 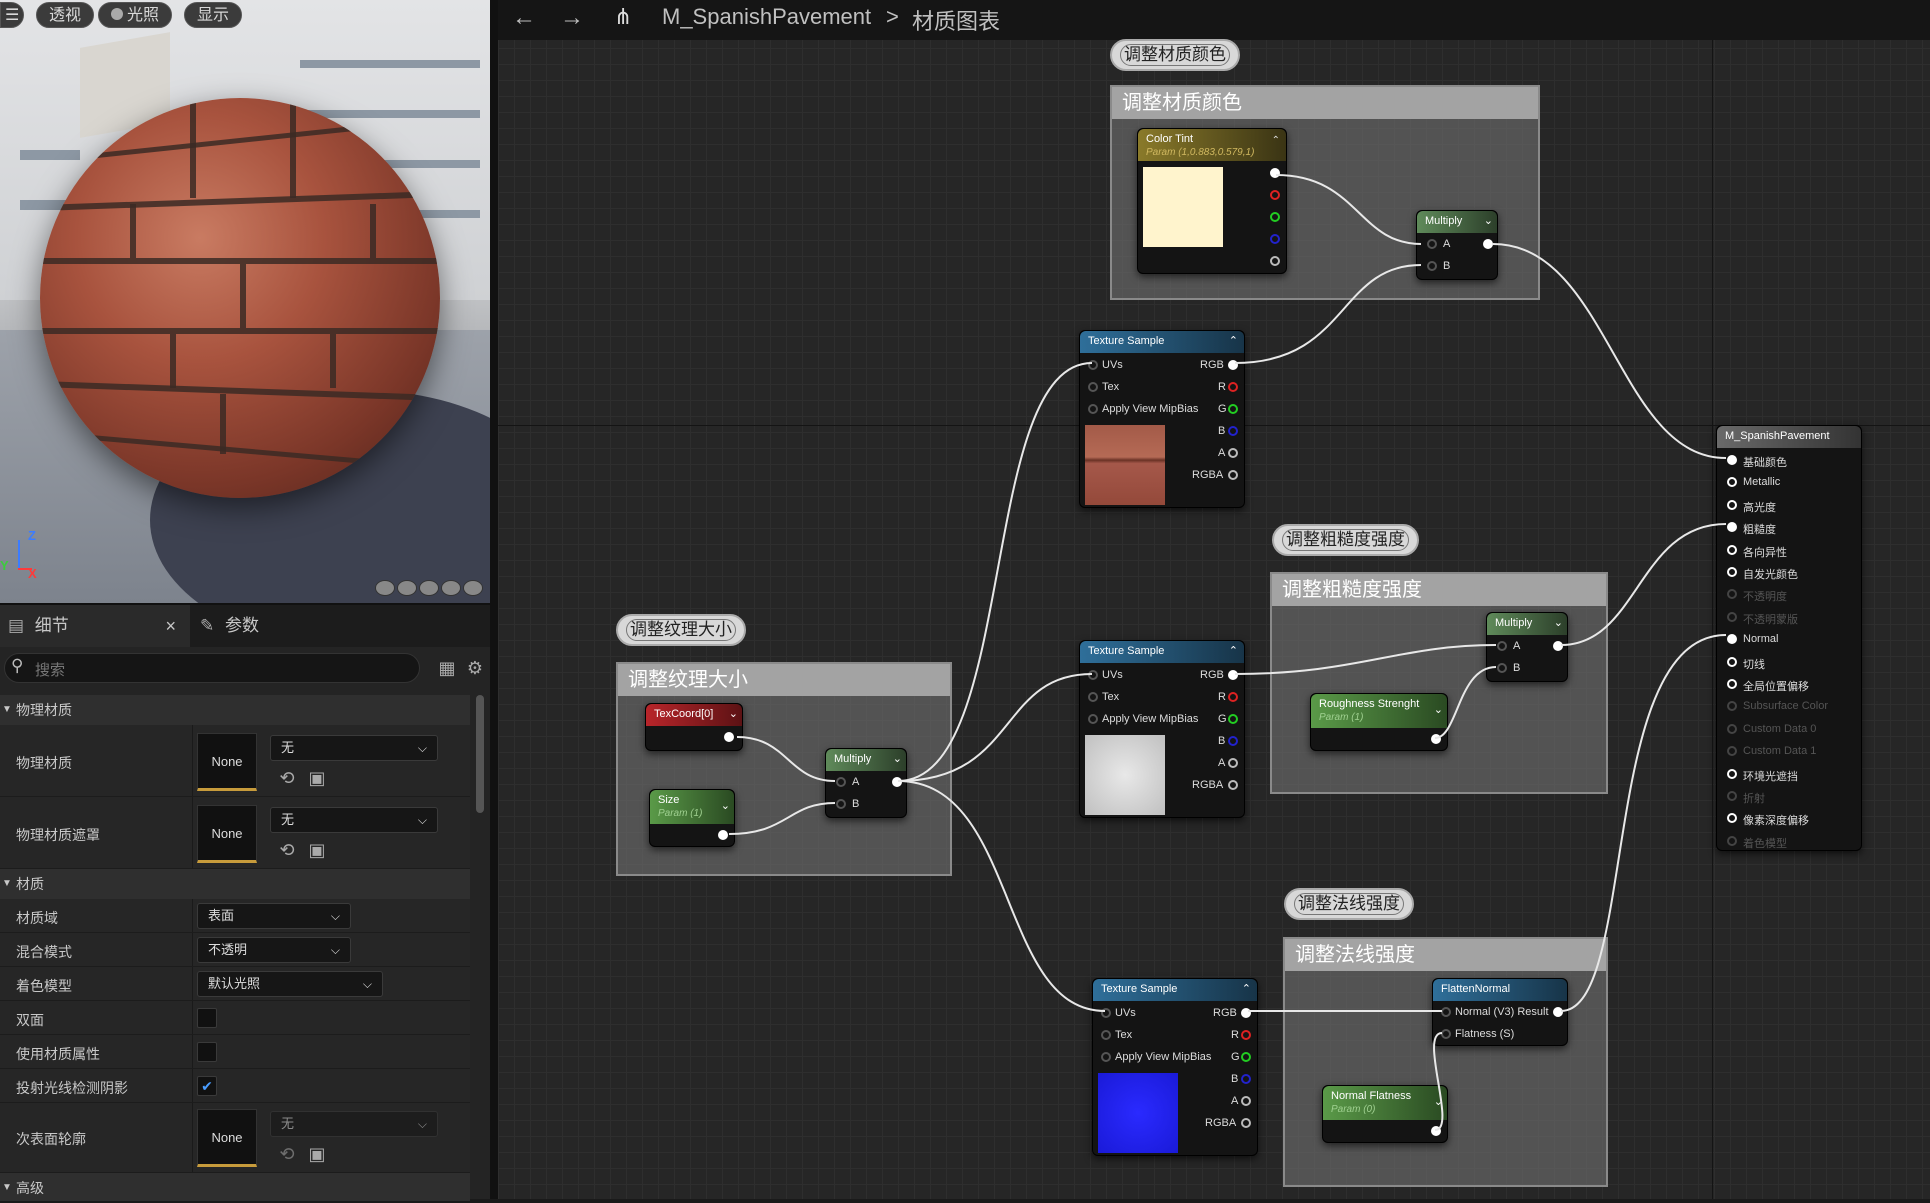 What do you see at coordinates (1379, 722) in the screenshot?
I see `node-roughness-strength-param: Roughness Strenght ⌄ Param (1)` at bounding box center [1379, 722].